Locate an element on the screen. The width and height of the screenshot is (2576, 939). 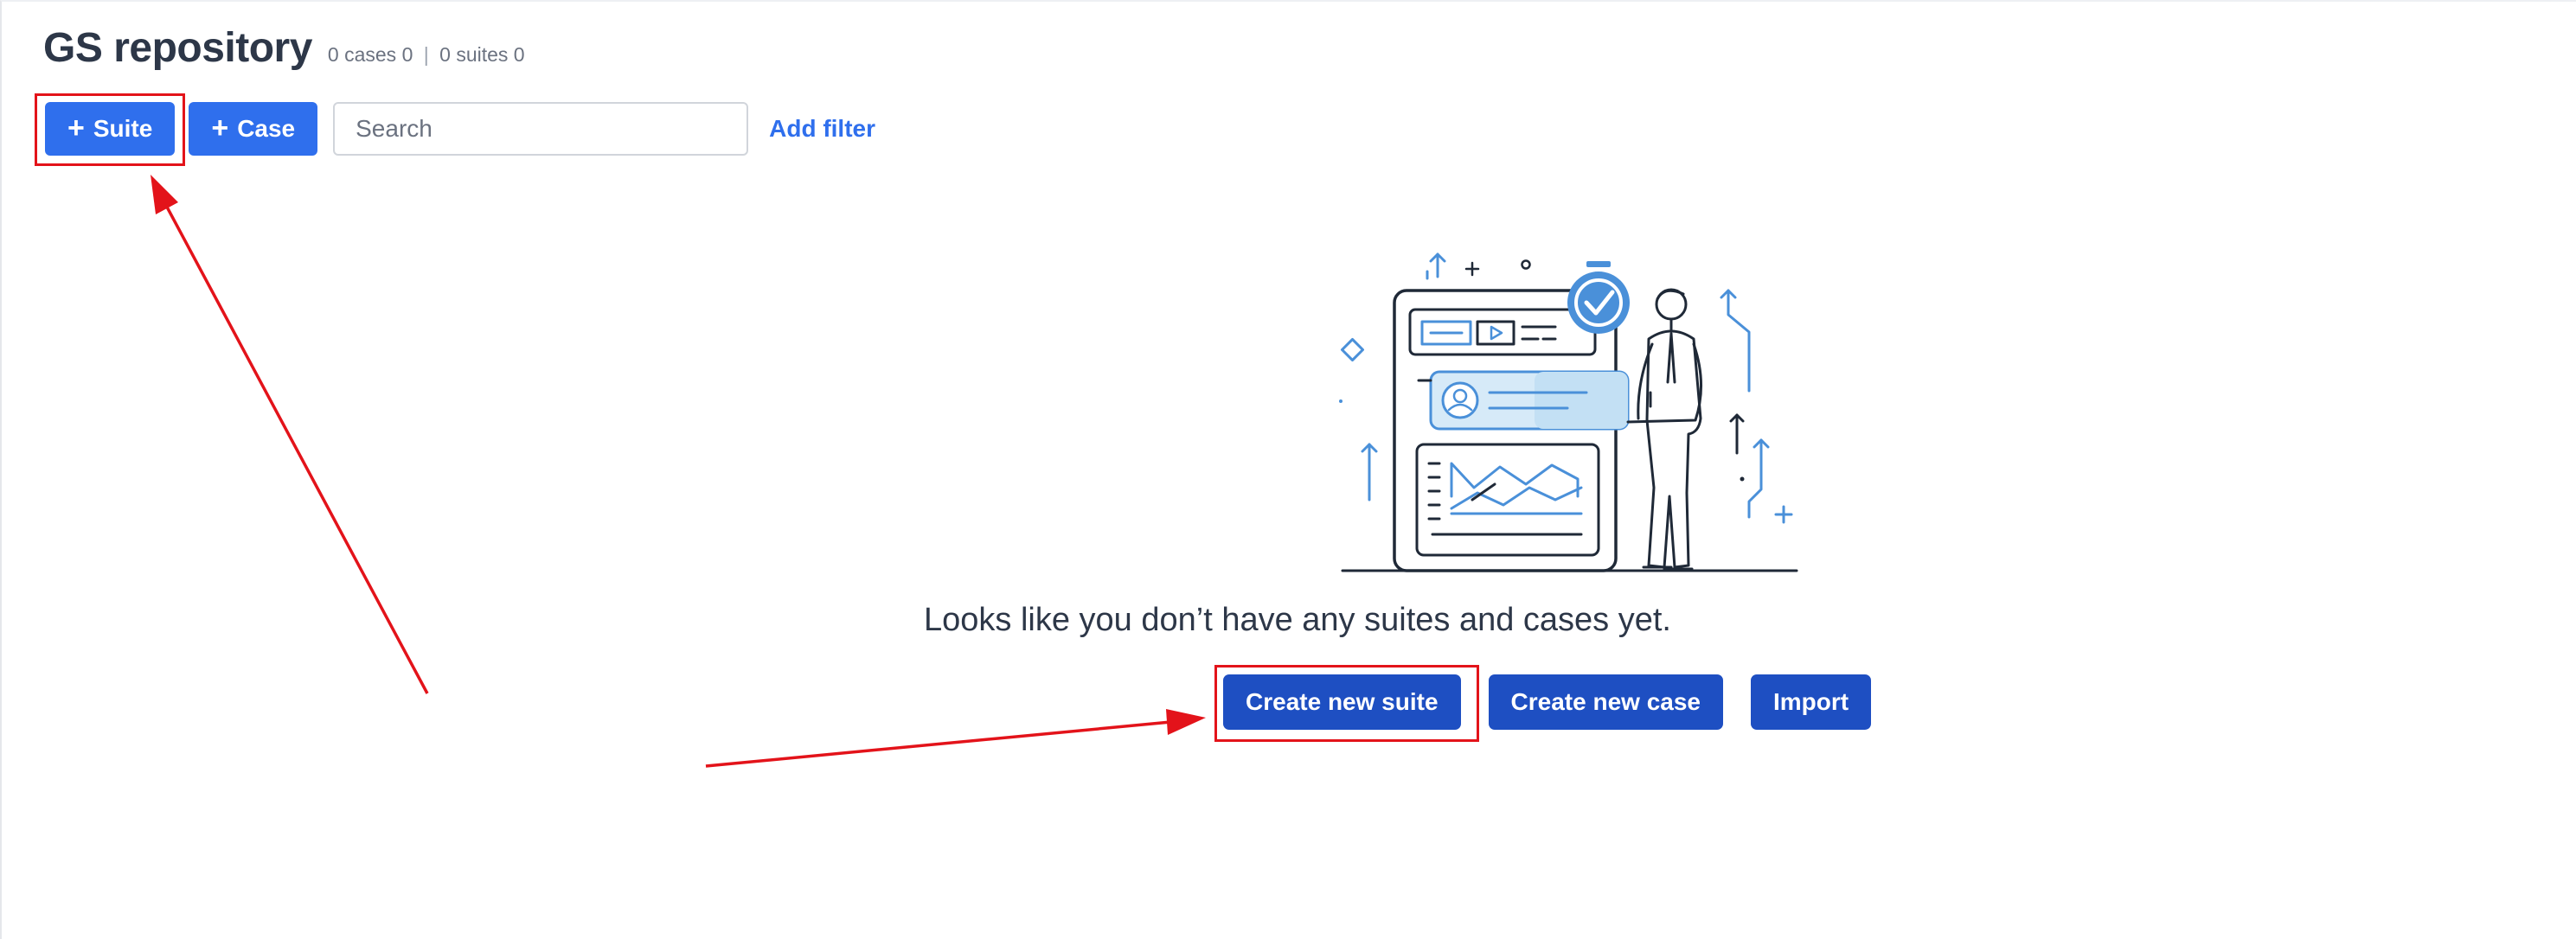
arrow-to-create-suite is located at coordinates (955, 738).